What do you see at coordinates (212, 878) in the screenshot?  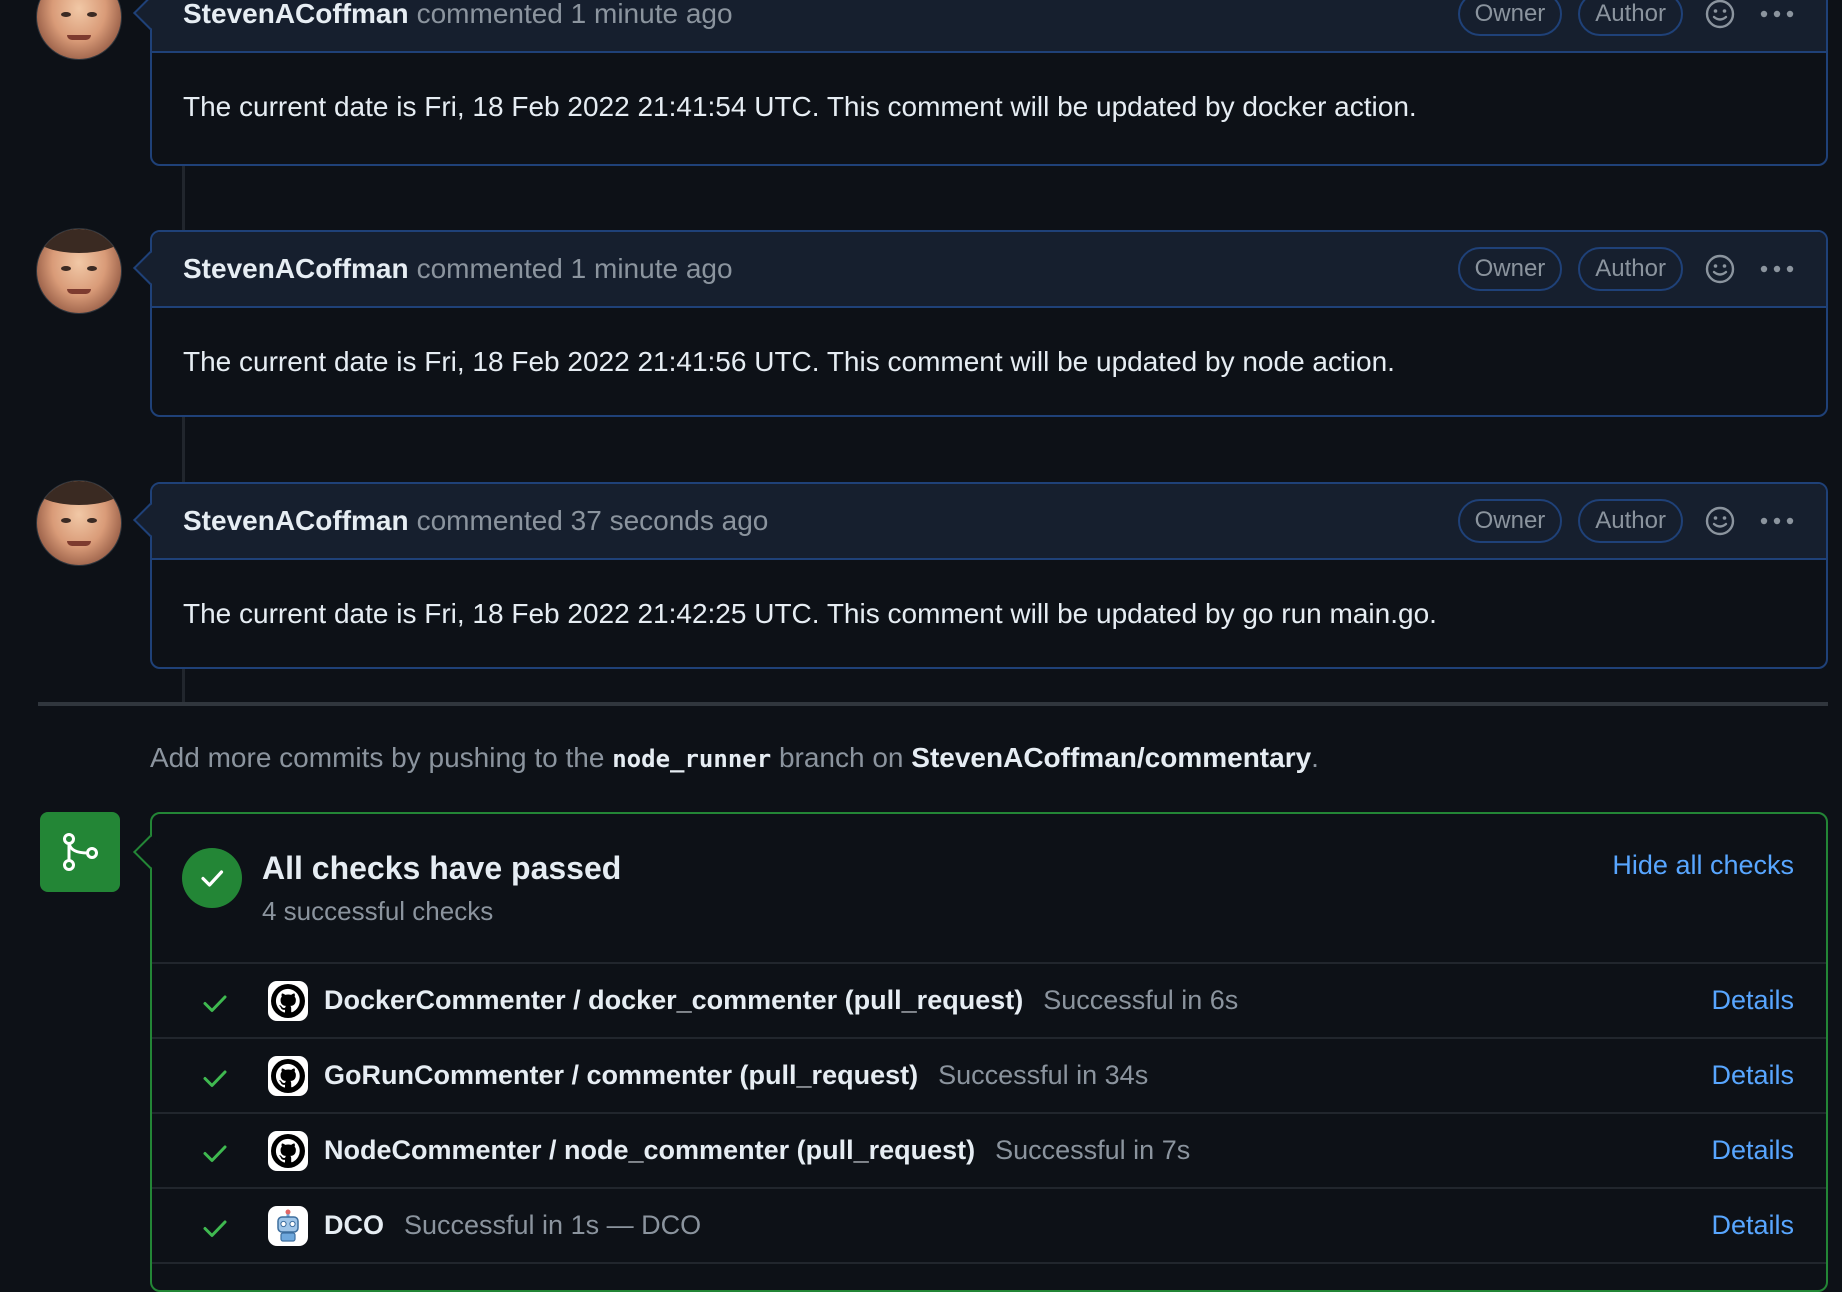 I see `checks-passed-icon` at bounding box center [212, 878].